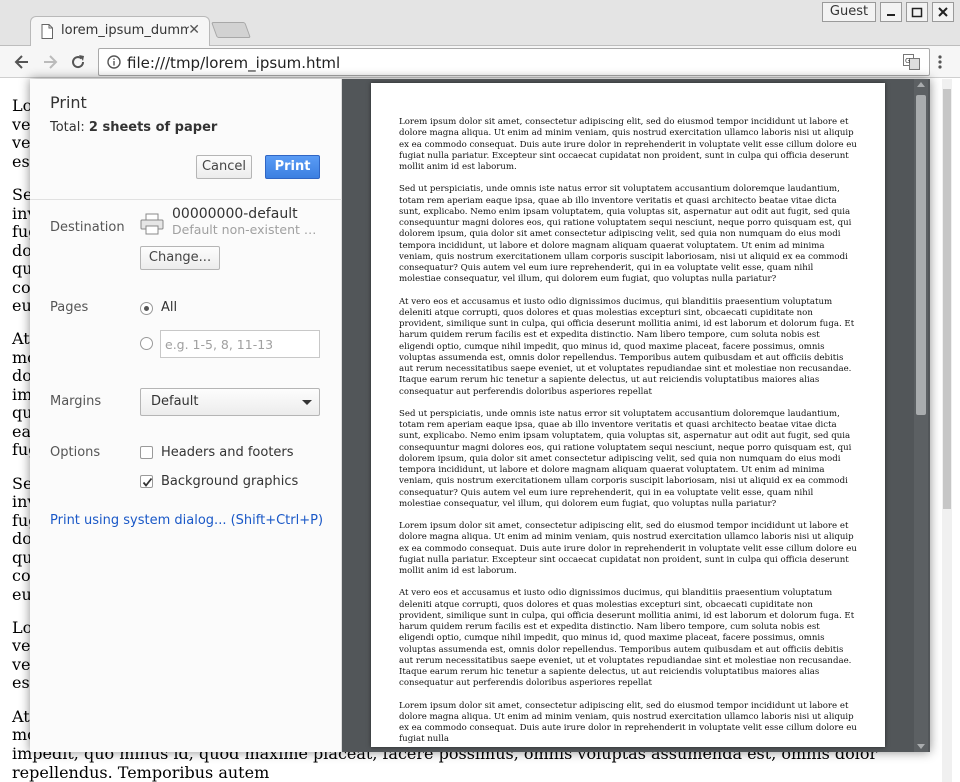 The image size is (960, 782). Describe the element at coordinates (921, 415) in the screenshot. I see `preview-scrollbar` at that location.